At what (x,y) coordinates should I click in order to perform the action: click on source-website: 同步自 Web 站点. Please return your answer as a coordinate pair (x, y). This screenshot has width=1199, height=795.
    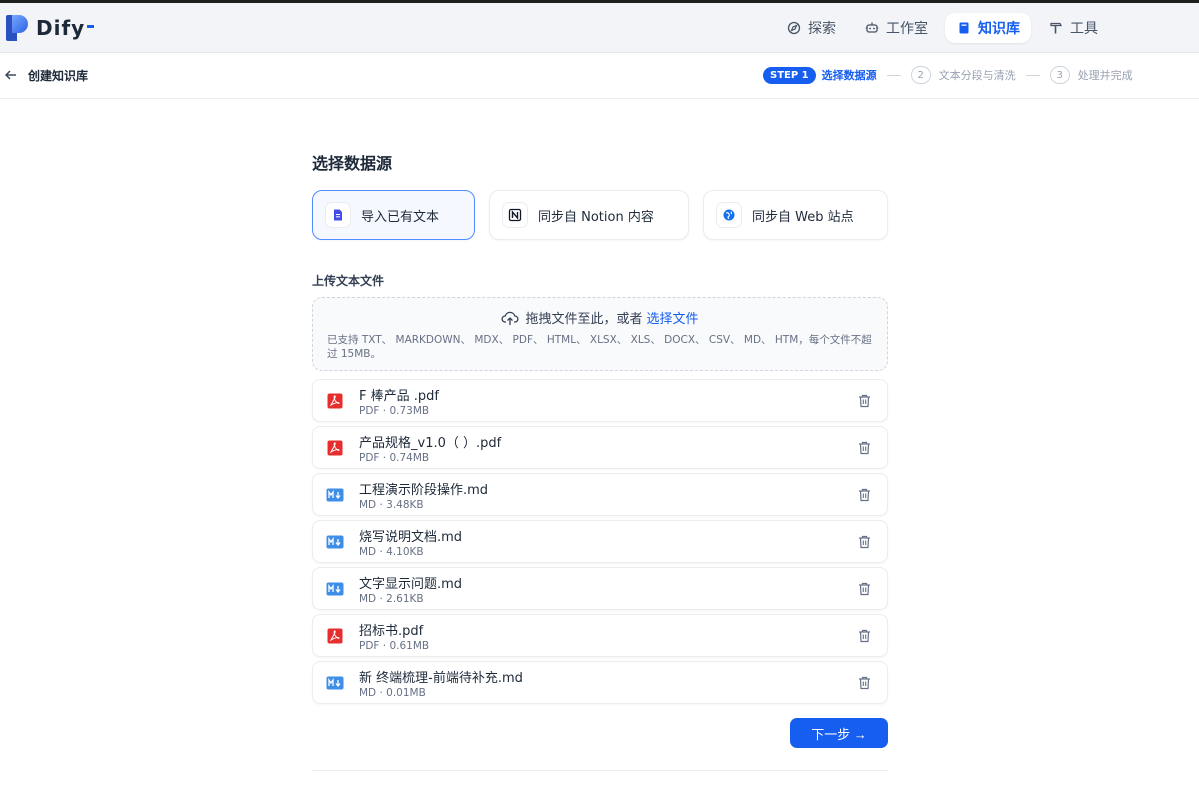
    Looking at the image, I should click on (795, 215).